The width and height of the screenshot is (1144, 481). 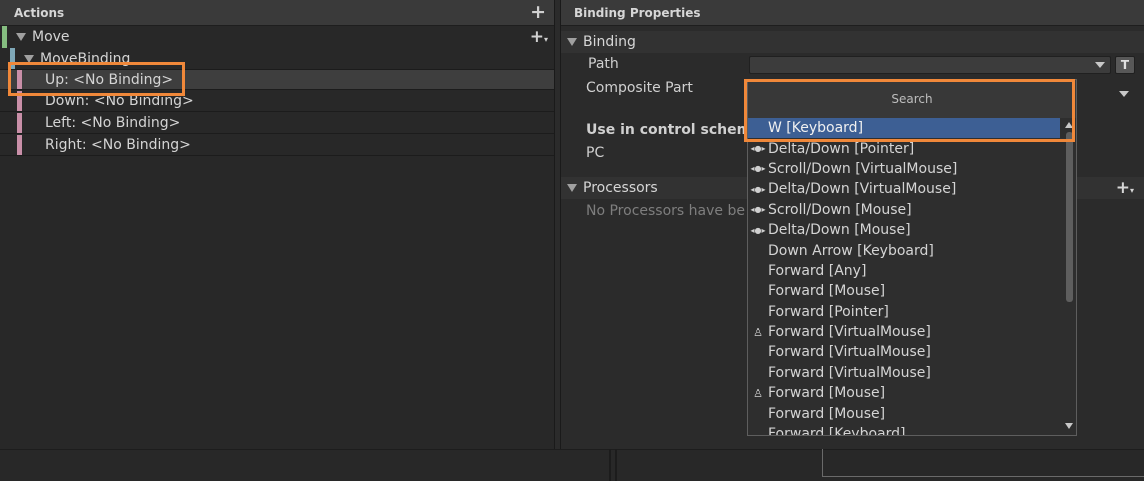 What do you see at coordinates (637, 12) in the screenshot?
I see `properties-title: Binding Properties` at bounding box center [637, 12].